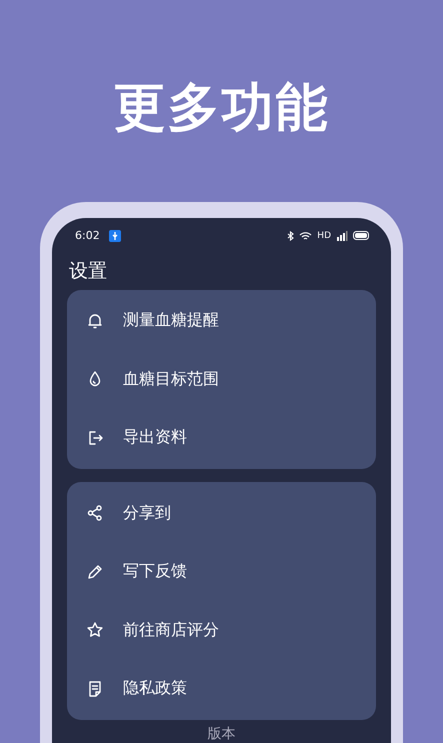  What do you see at coordinates (95, 630) in the screenshot?
I see `star-icon` at bounding box center [95, 630].